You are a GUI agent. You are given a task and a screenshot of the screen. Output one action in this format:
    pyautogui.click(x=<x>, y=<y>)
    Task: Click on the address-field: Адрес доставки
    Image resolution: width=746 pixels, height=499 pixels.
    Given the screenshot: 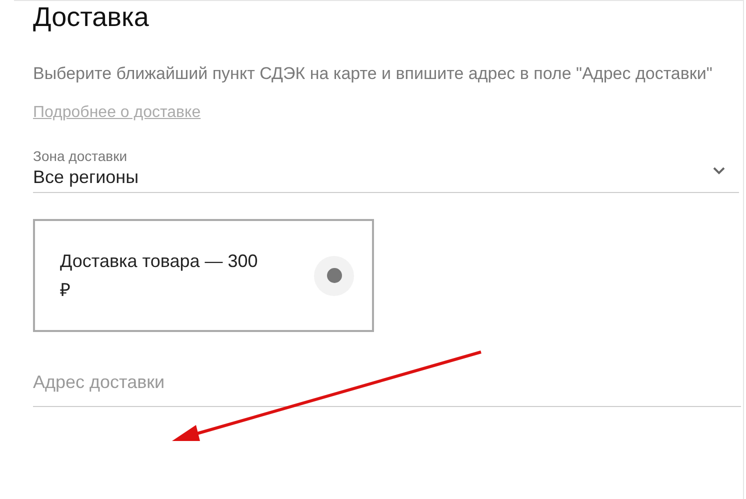 What is the action you would take?
    pyautogui.click(x=387, y=388)
    